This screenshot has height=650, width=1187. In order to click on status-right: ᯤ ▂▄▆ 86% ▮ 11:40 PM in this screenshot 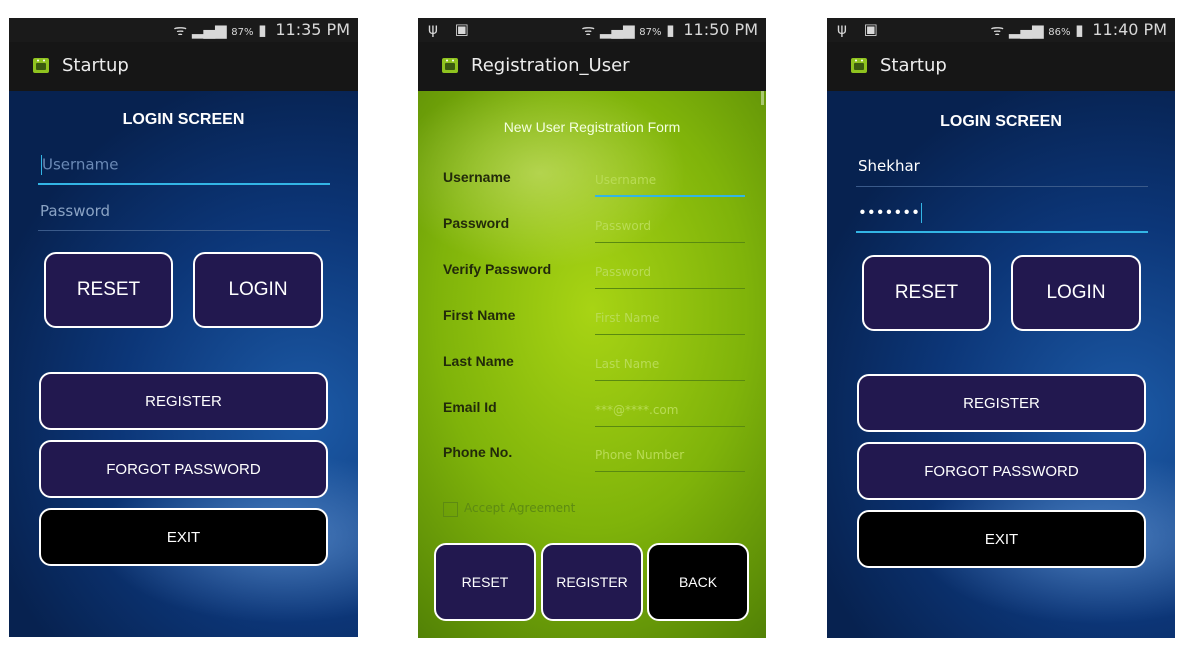, I will do `click(1078, 30)`.